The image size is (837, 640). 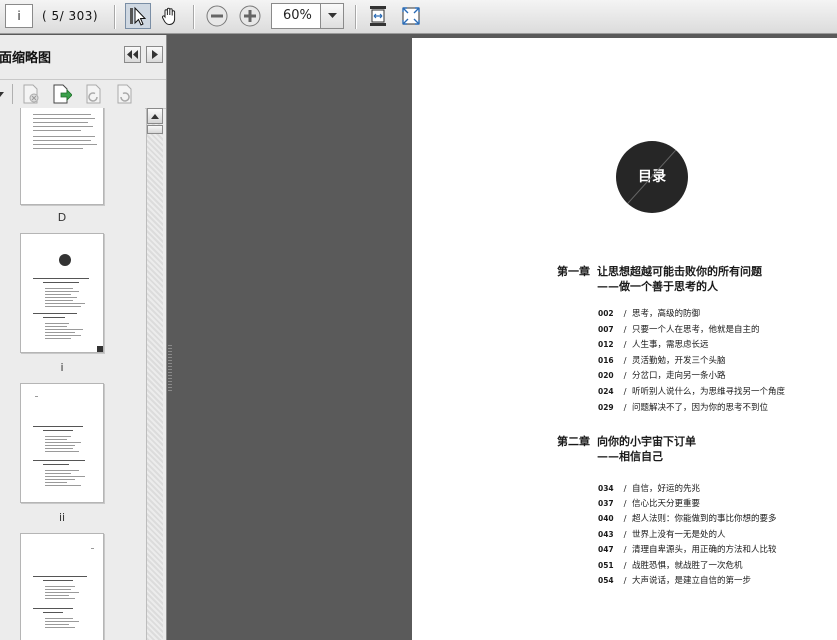 I want to click on zoom-in-icon, so click(x=250, y=16).